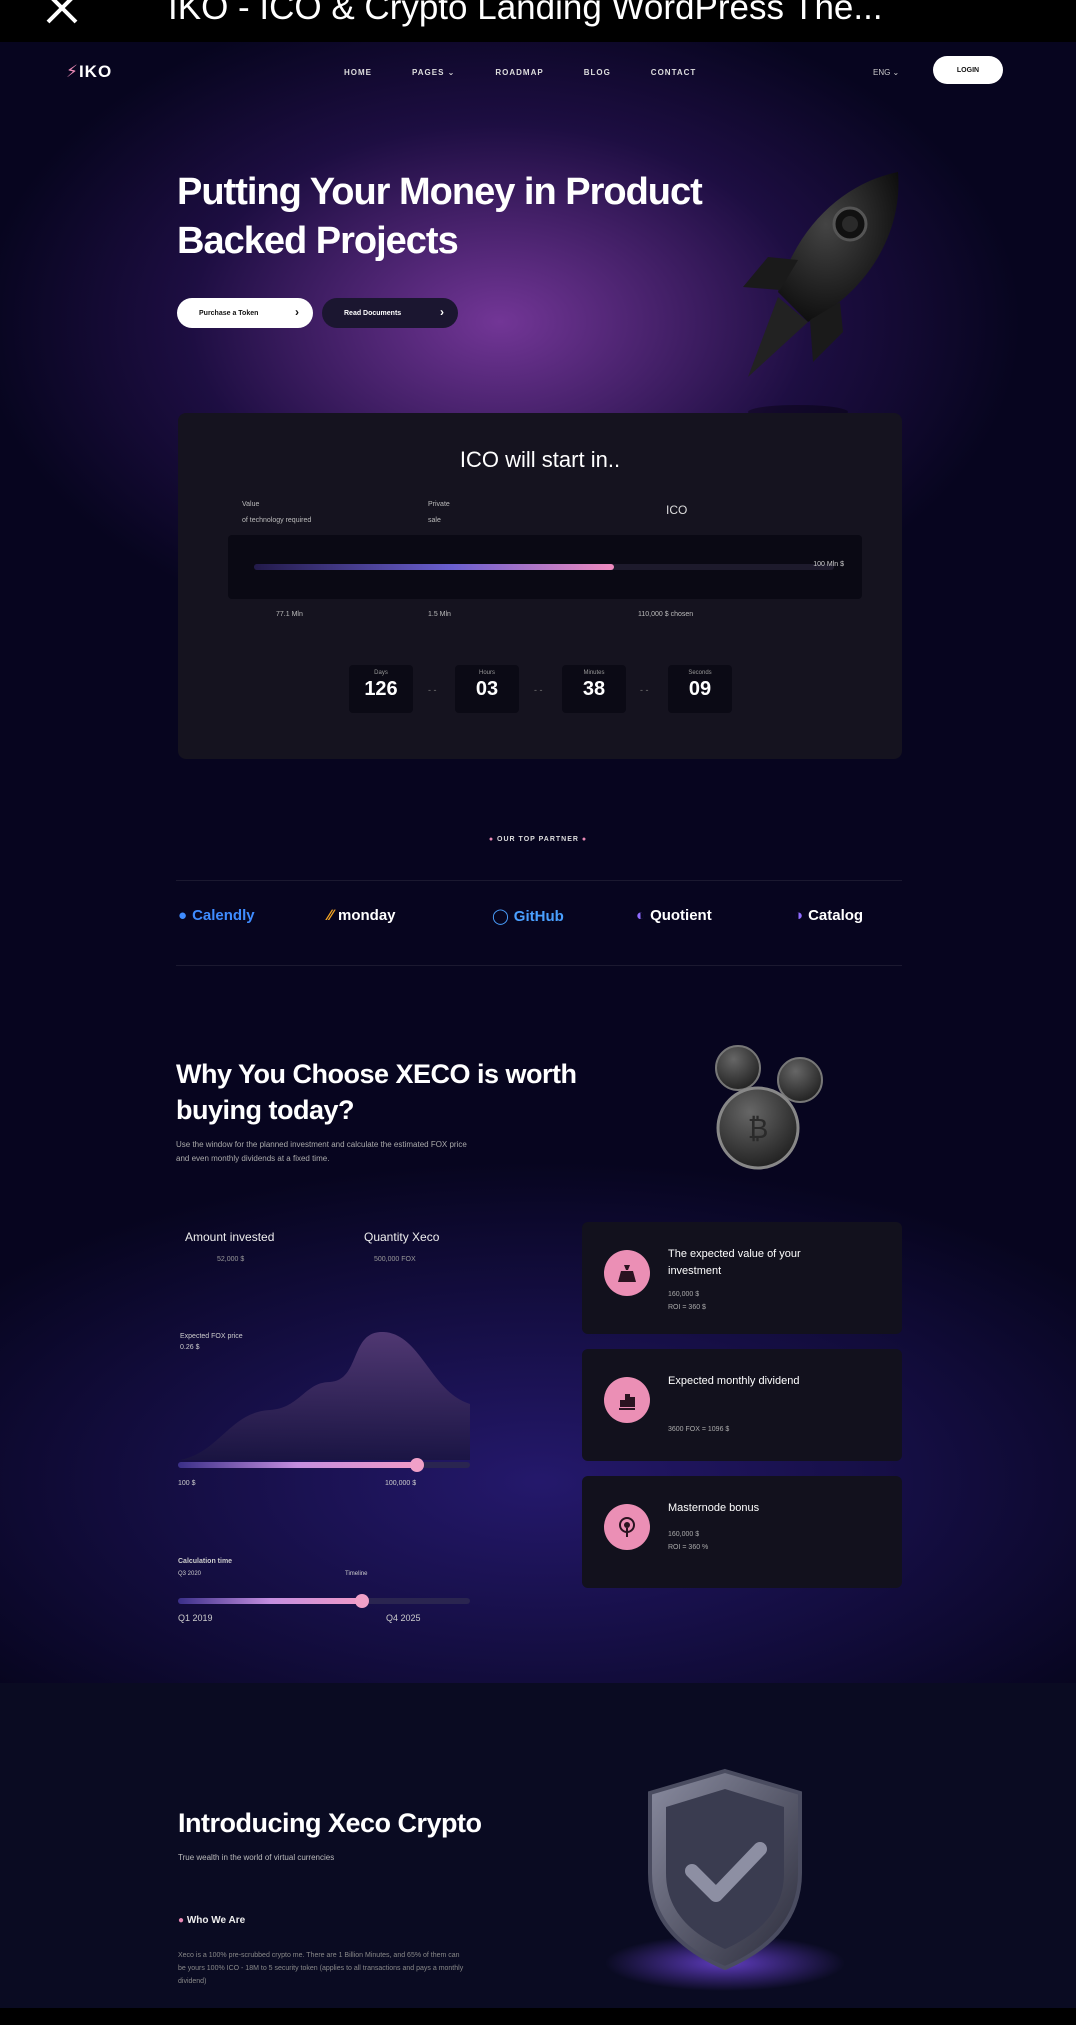  I want to click on timeline-to: Q4 2025, so click(403, 1618).